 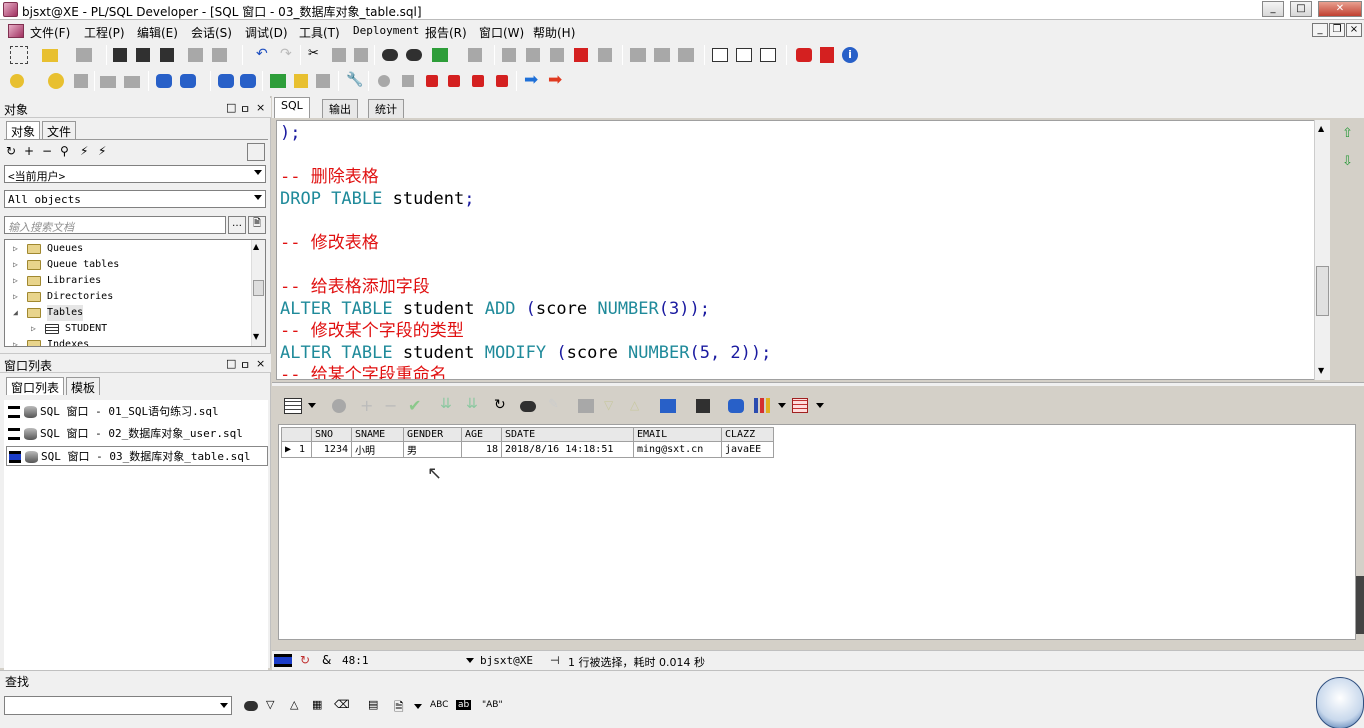 I want to click on editor-splitter, so click(x=818, y=384).